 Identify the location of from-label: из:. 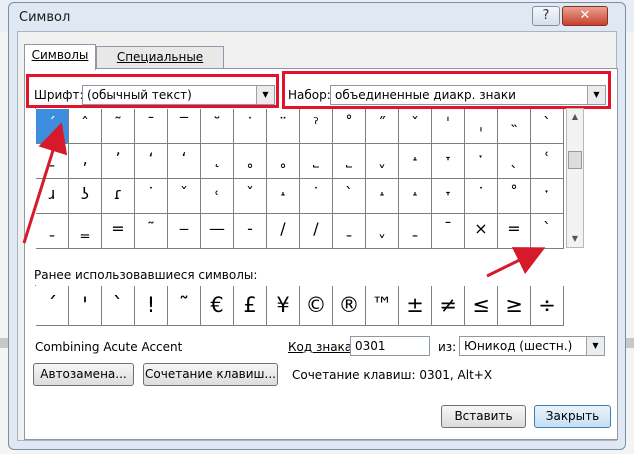
(447, 347).